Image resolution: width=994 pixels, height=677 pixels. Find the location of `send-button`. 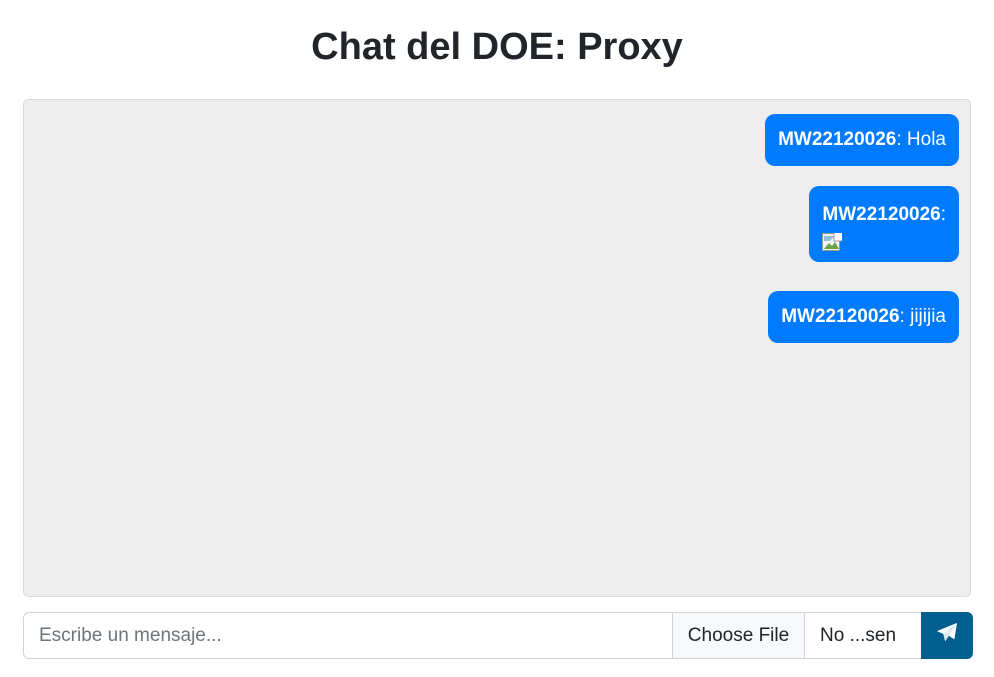

send-button is located at coordinates (947, 635).